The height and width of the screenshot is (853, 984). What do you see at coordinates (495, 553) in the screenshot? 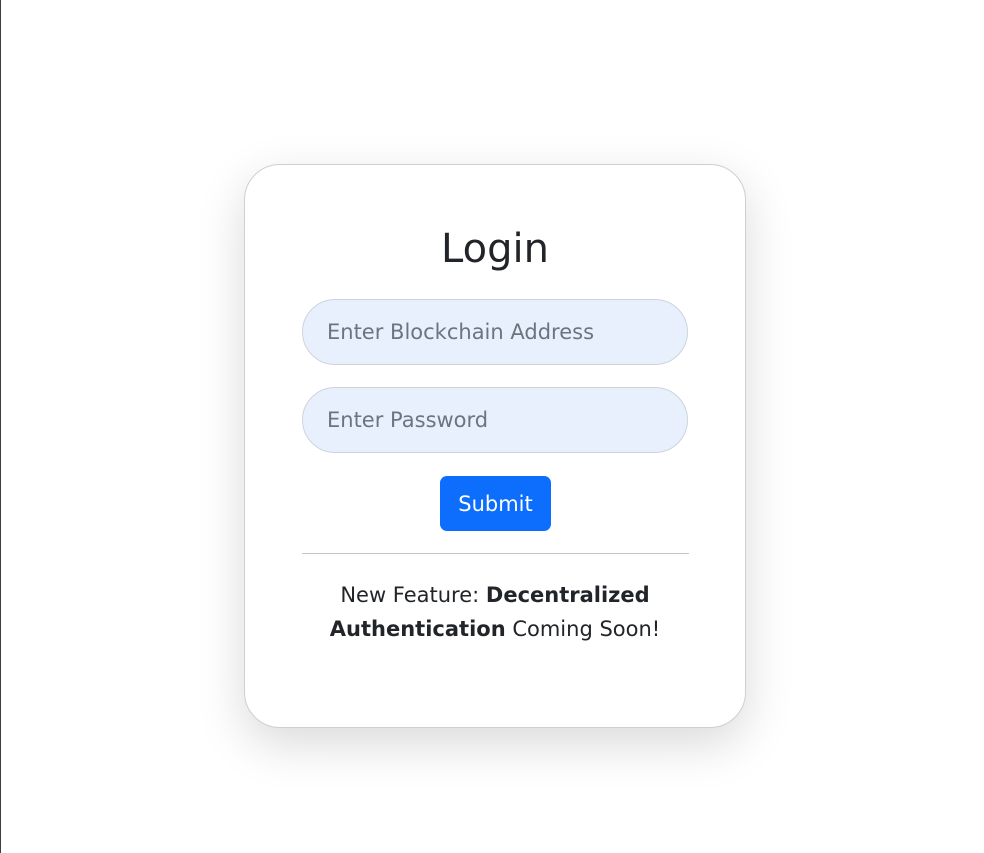
I see `divider` at bounding box center [495, 553].